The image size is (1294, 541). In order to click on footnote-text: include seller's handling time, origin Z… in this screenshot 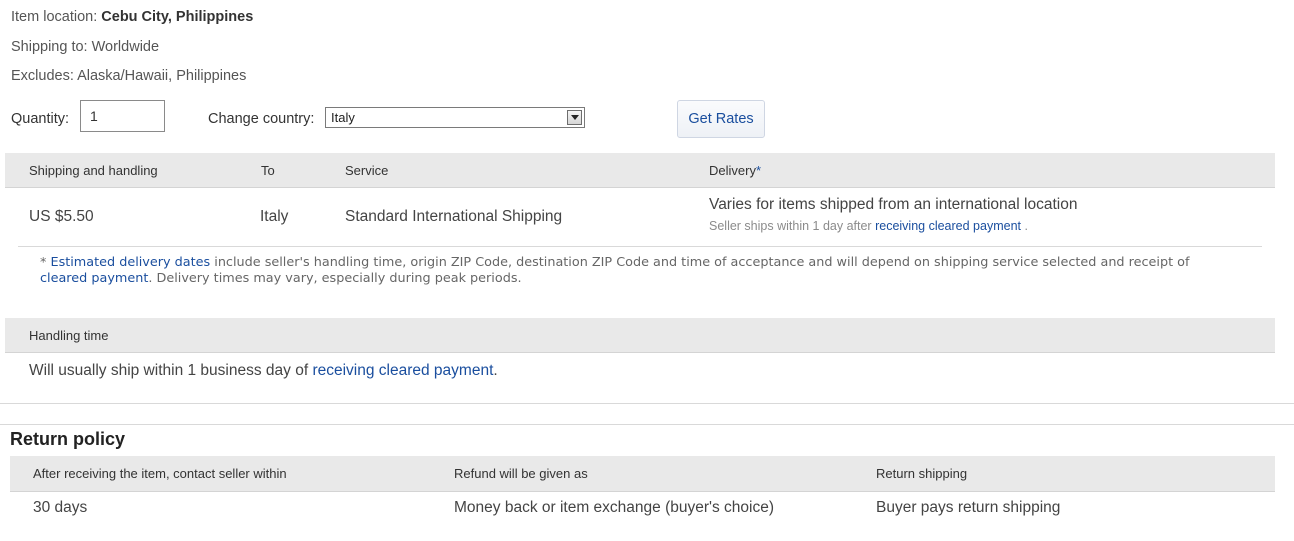, I will do `click(702, 262)`.